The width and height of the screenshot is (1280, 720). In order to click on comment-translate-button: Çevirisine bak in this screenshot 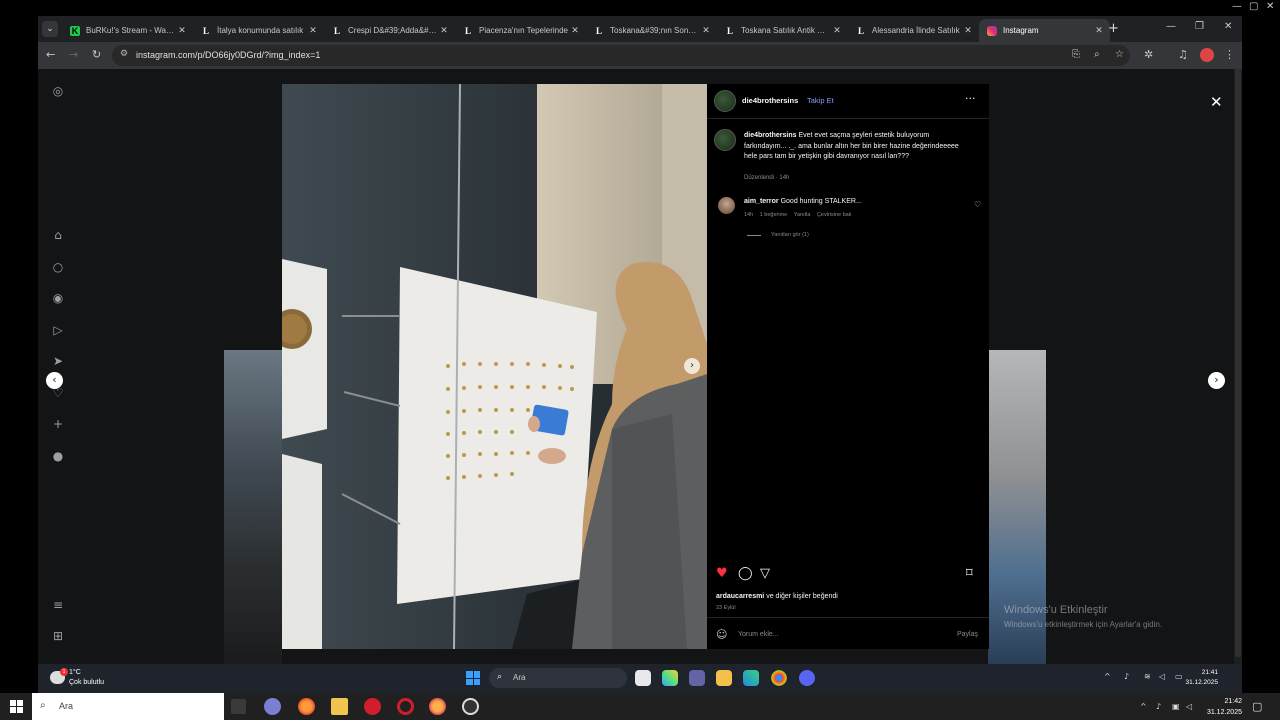, I will do `click(834, 215)`.